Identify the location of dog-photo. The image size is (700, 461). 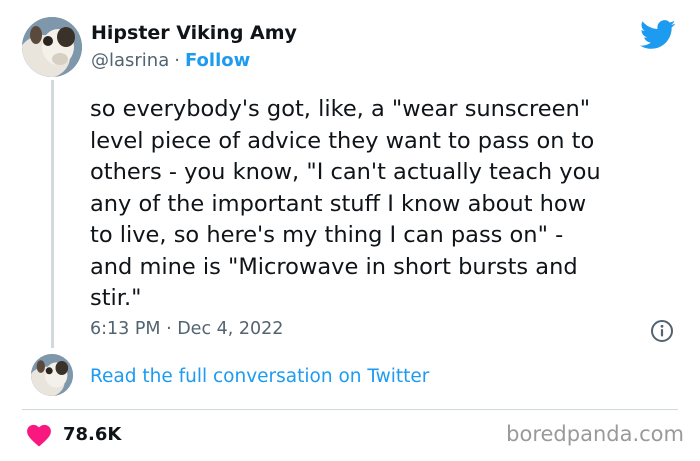
(52, 47).